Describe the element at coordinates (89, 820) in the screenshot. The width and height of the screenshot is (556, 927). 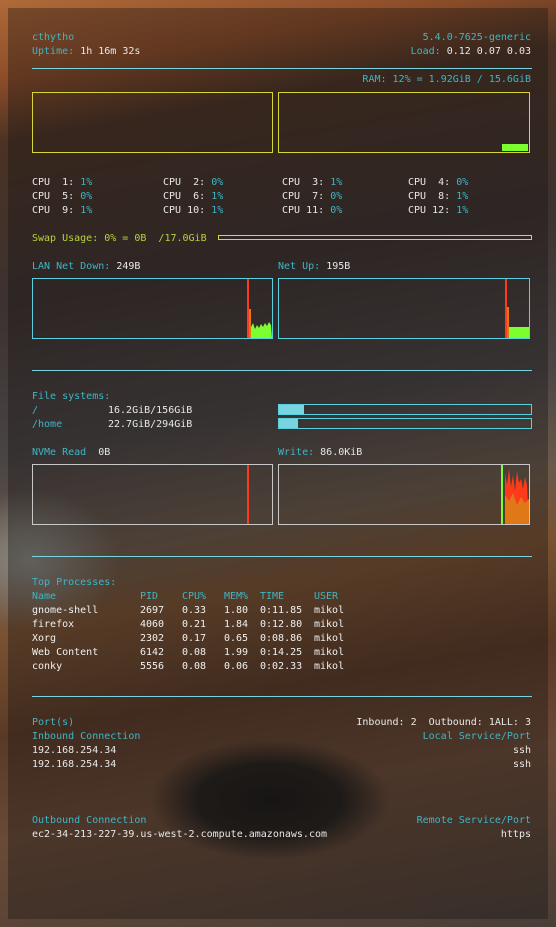
I see `outbound-label: Outbound Connection` at that location.